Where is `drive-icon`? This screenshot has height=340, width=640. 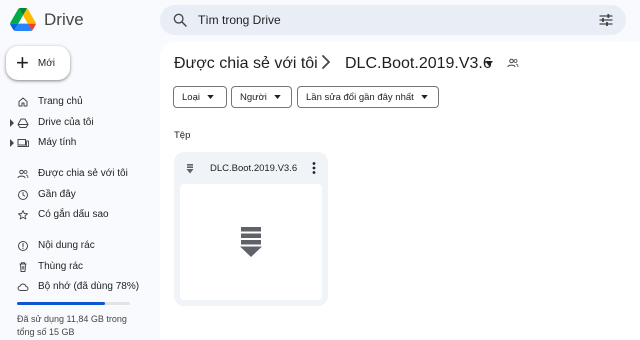
drive-icon is located at coordinates (23, 123).